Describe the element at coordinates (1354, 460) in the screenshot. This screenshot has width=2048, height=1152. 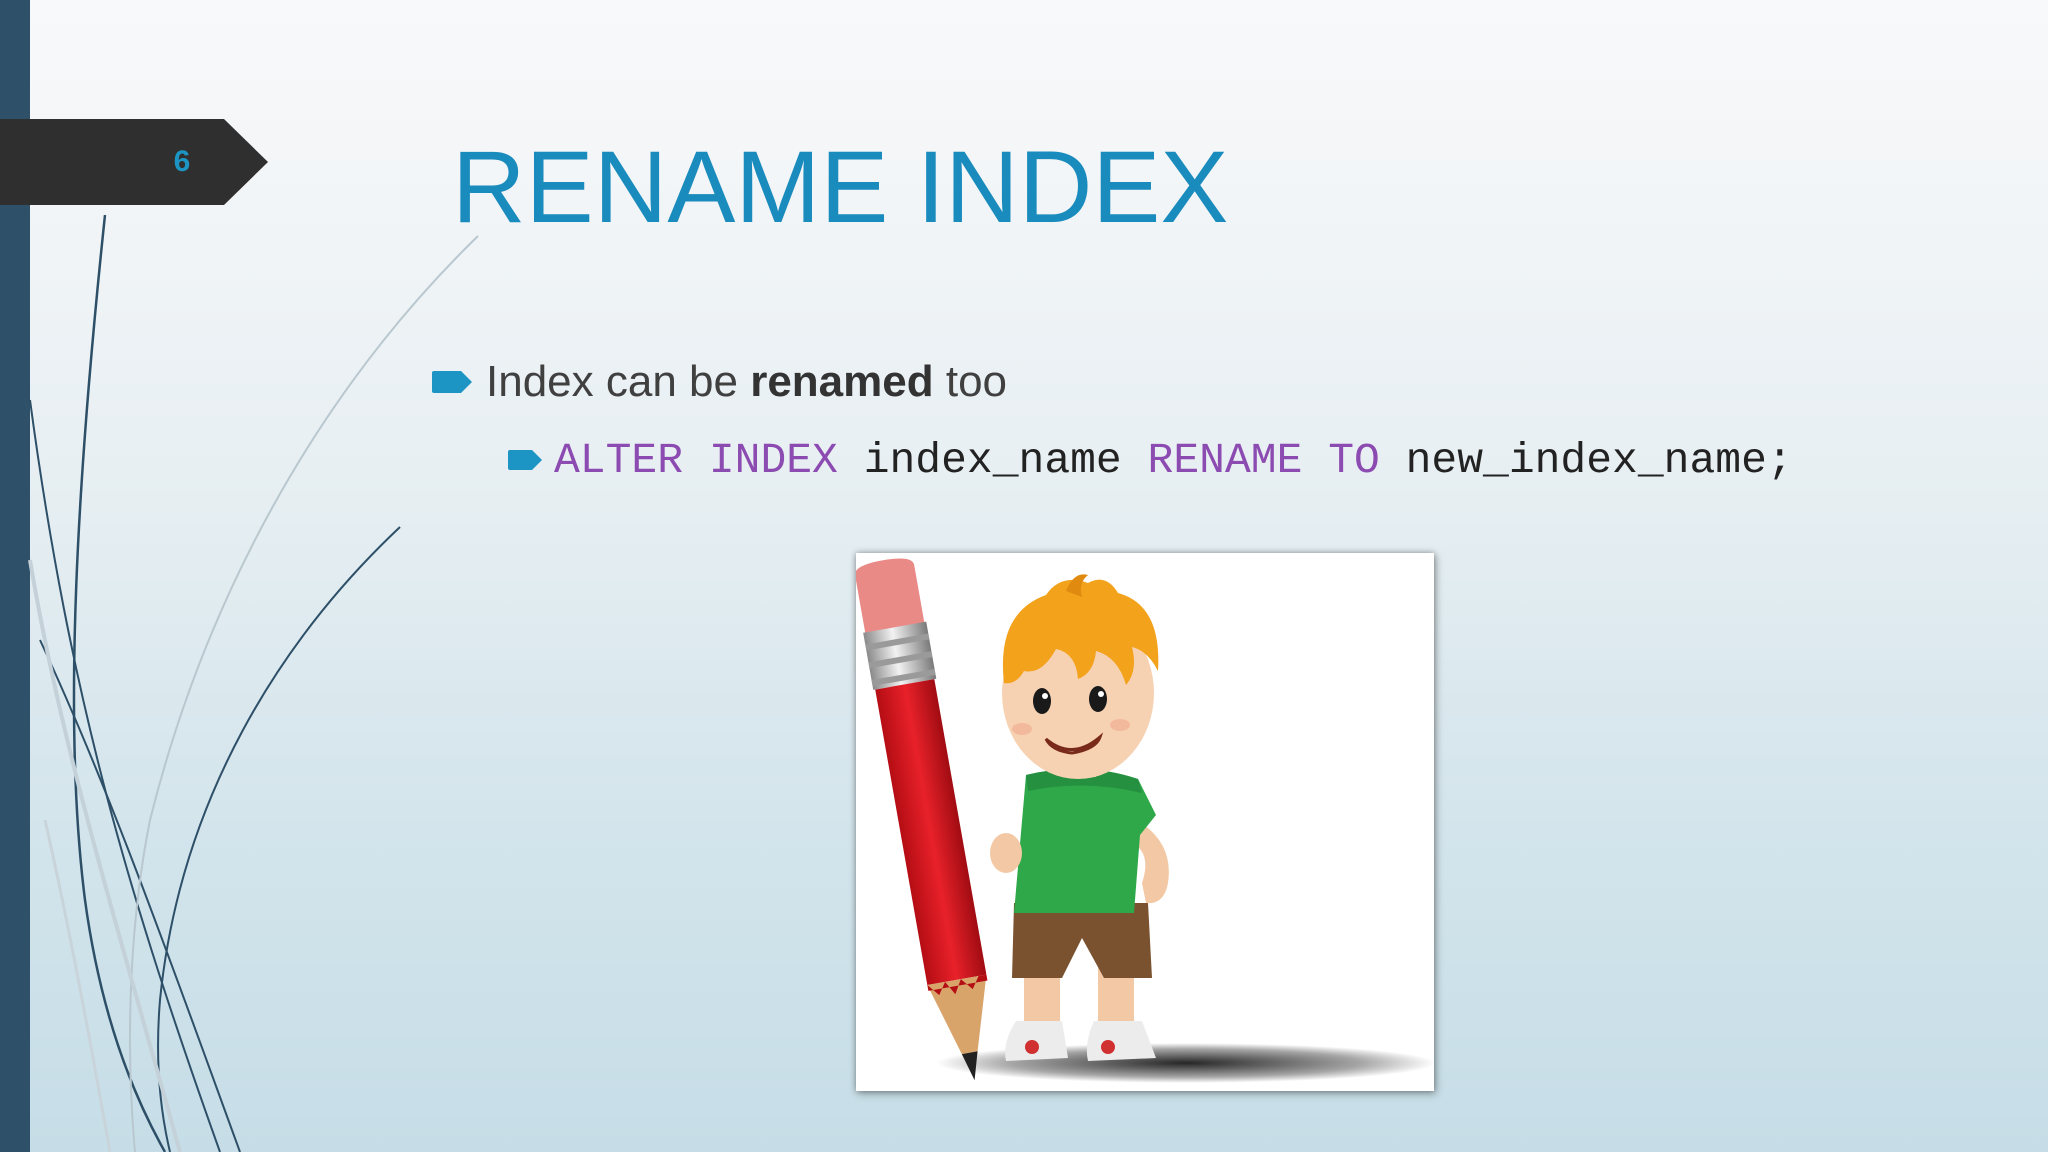
I see `sql-keyword-to: TO` at that location.